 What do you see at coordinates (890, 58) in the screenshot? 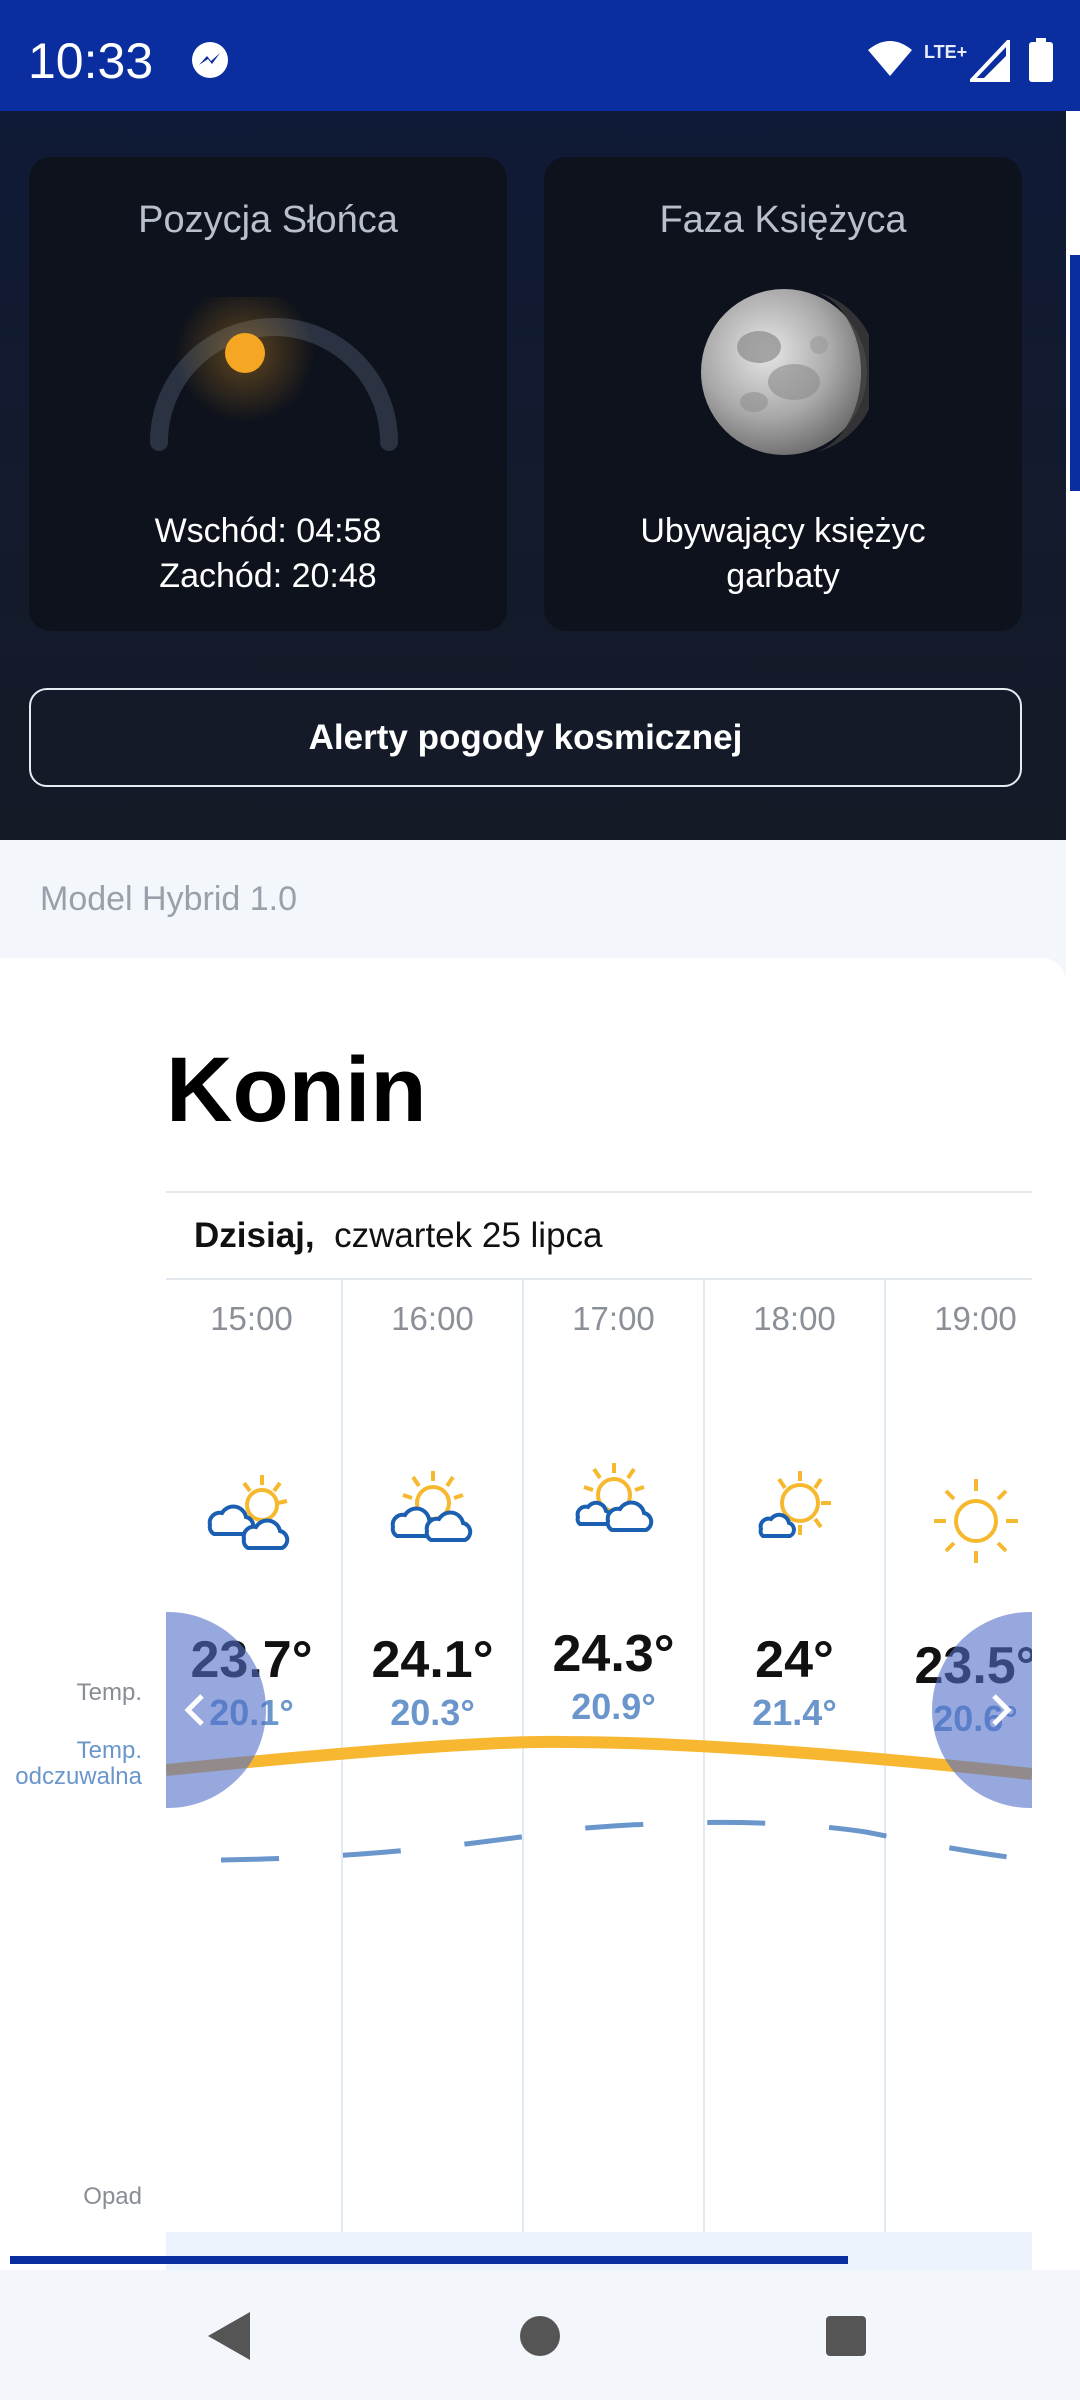
I see `wifi-icon` at bounding box center [890, 58].